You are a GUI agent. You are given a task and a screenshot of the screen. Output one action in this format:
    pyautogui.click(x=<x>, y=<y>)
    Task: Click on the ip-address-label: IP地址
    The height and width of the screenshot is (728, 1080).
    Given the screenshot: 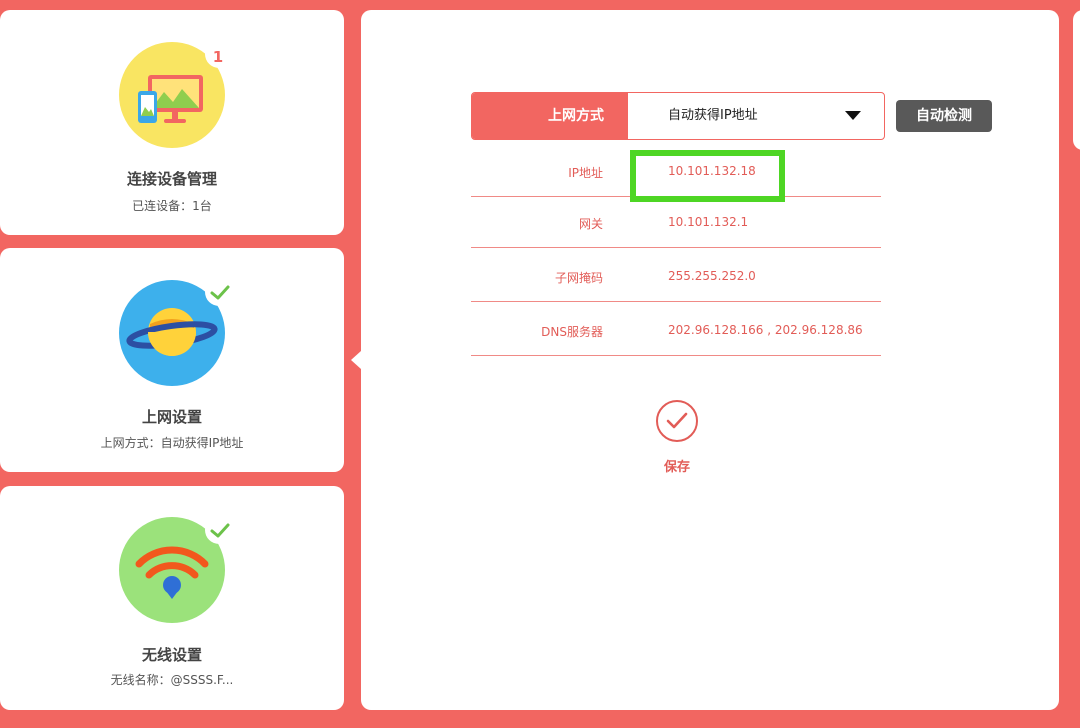 What is the action you would take?
    pyautogui.click(x=585, y=173)
    